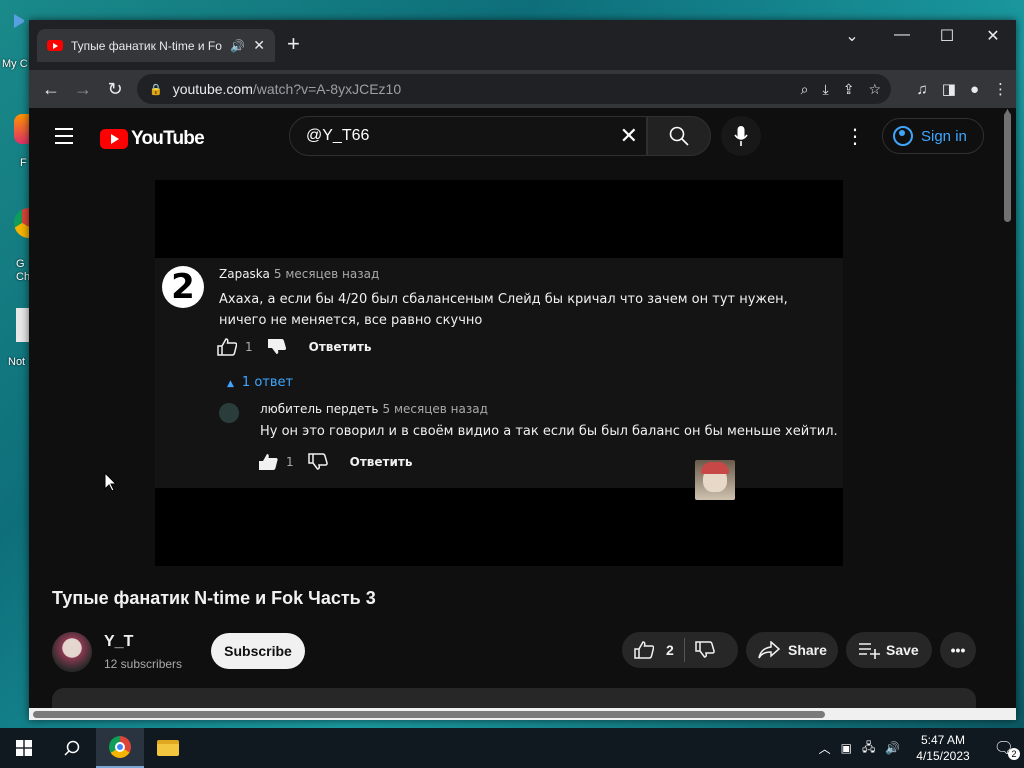 The height and width of the screenshot is (768, 1024). Describe the element at coordinates (922, 89) in the screenshot. I see `media-control-icon: ♫` at that location.